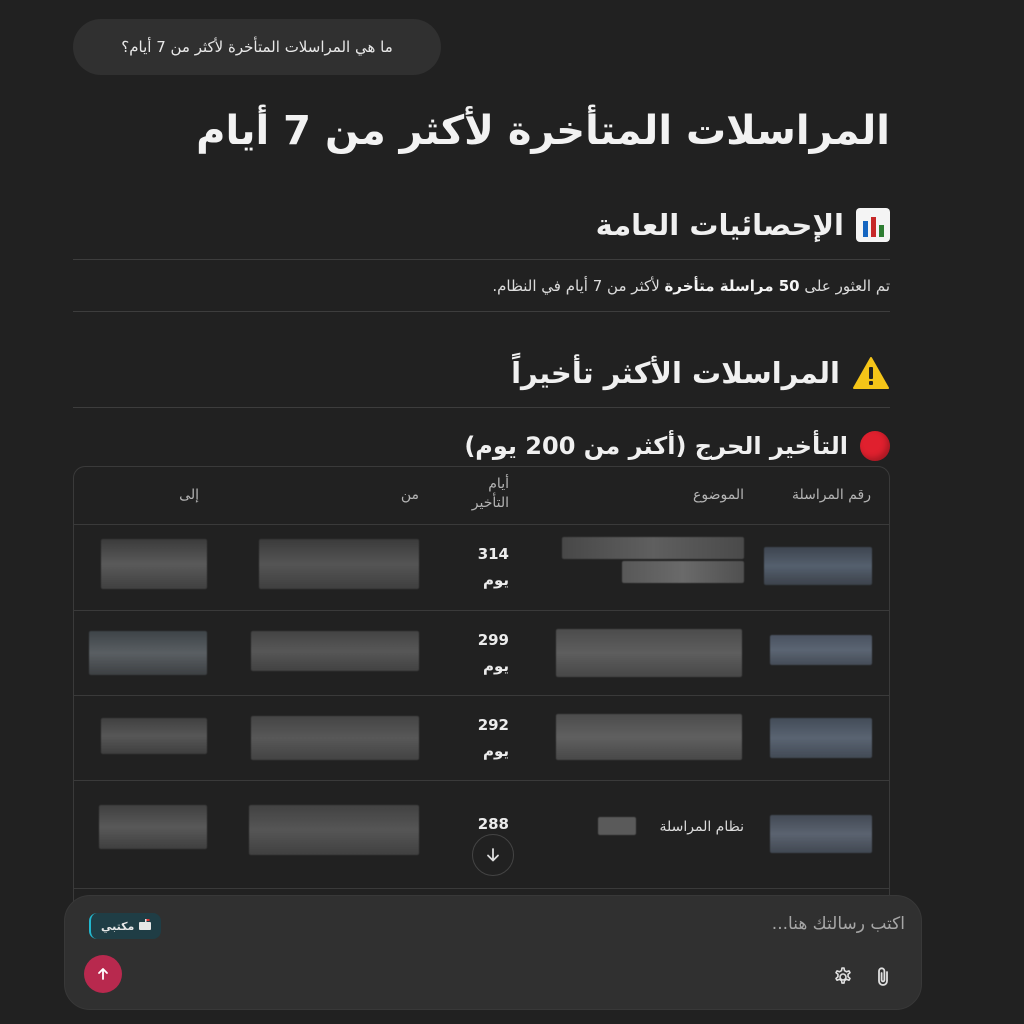 The image size is (1024, 1024). I want to click on table-row: 299 يوم, so click(481, 653).